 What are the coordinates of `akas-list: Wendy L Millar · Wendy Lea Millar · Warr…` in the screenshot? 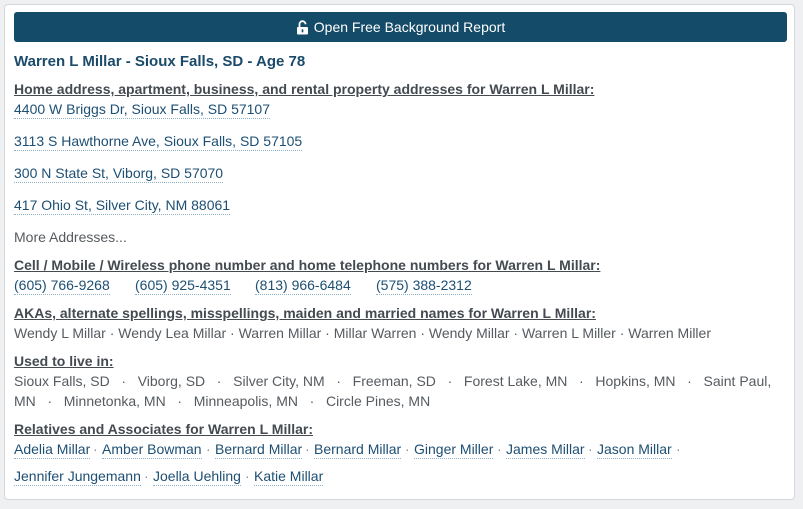 It's located at (362, 333).